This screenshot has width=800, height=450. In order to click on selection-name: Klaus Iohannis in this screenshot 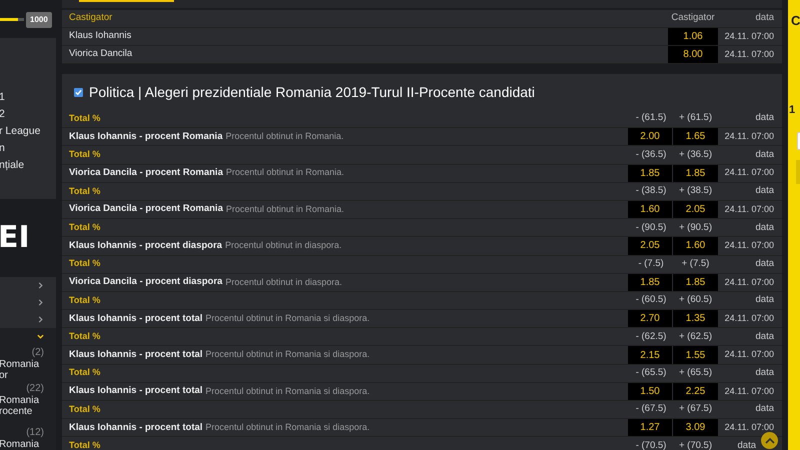, I will do `click(100, 36)`.